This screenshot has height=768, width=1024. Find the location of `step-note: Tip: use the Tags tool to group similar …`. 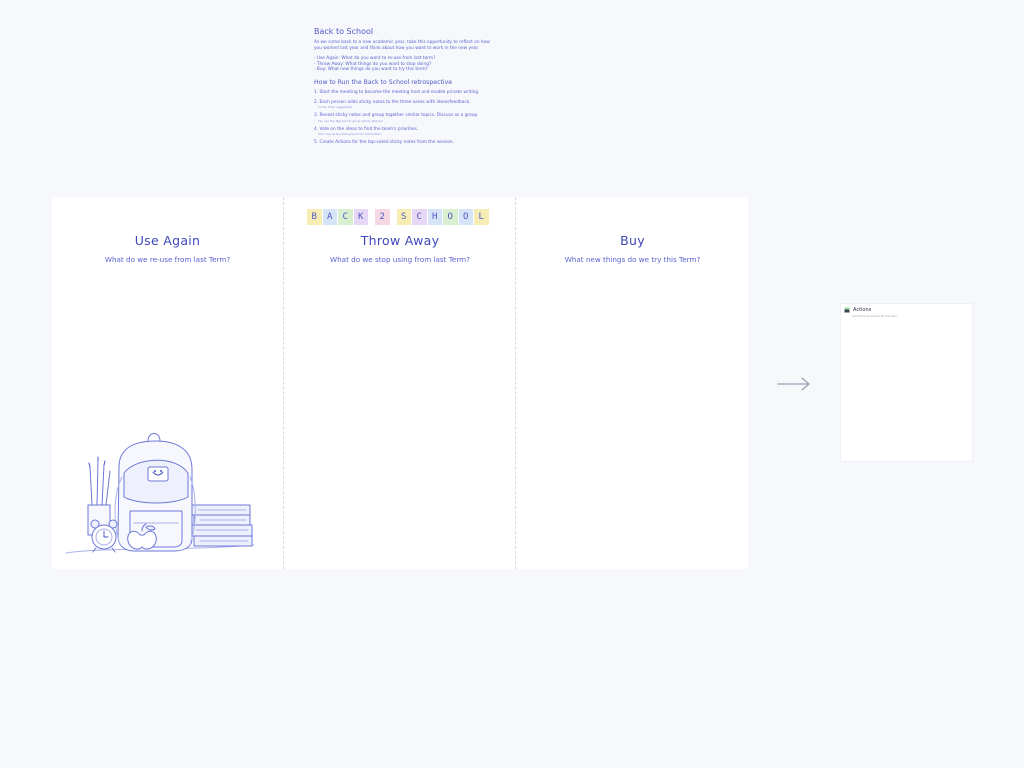

step-note: Tip: use the Tags tool to group similar … is located at coordinates (351, 120).